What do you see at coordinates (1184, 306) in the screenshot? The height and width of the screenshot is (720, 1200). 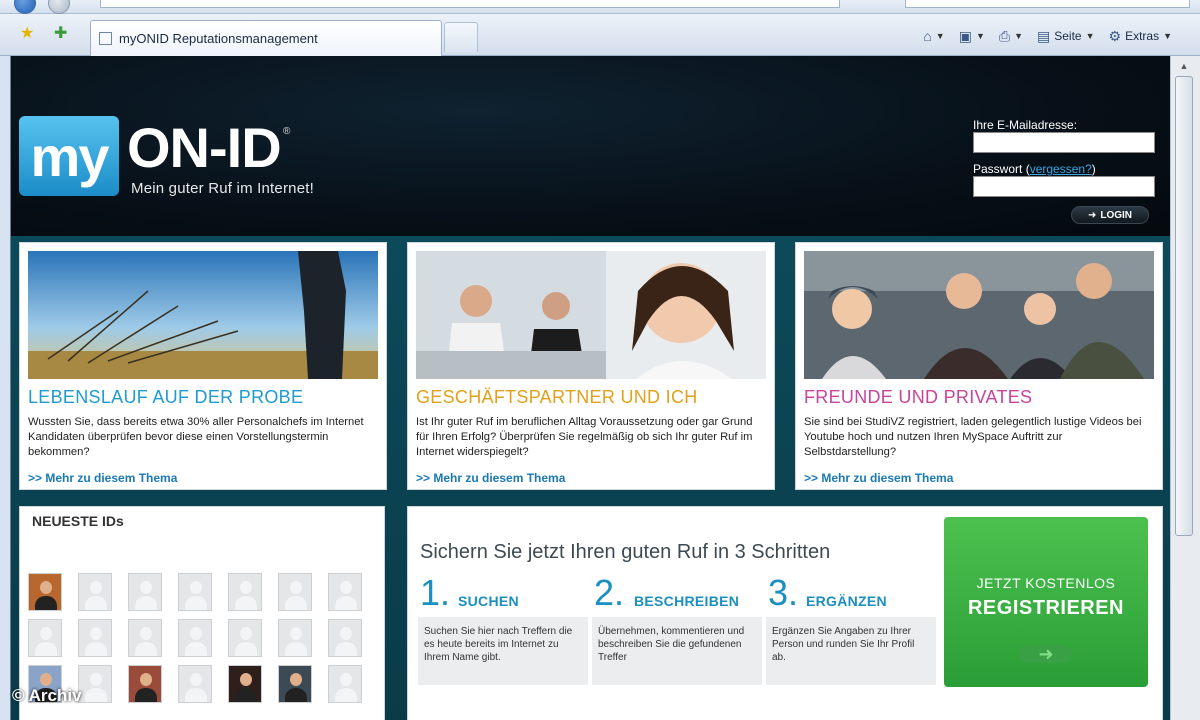 I see `scroll-thumb` at bounding box center [1184, 306].